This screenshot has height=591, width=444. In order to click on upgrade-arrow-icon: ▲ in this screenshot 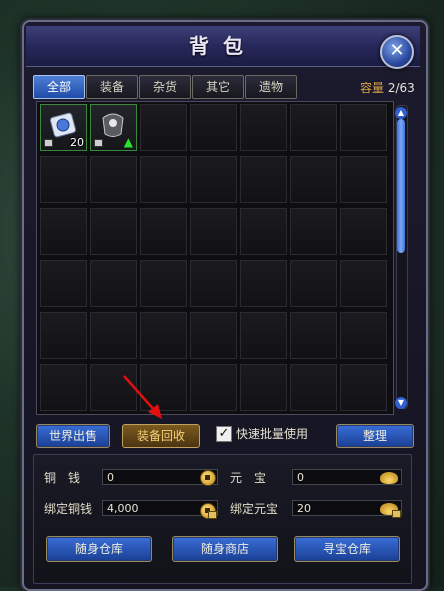, I will do `click(128, 142)`.